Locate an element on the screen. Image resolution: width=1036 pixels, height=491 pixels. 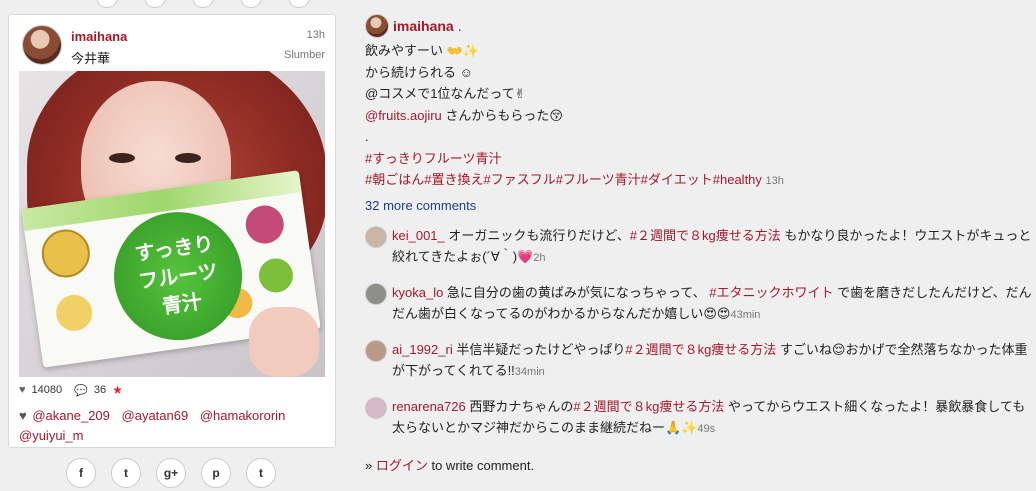
hashtag-links: #朝ごはん#置き換え#ファスフル#フルーツ青汁#ダイエット#healthy is located at coordinates (563, 179).